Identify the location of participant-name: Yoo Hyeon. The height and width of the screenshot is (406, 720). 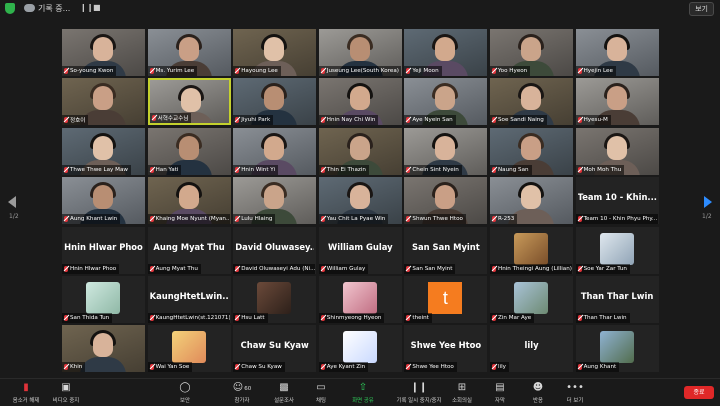
(513, 71).